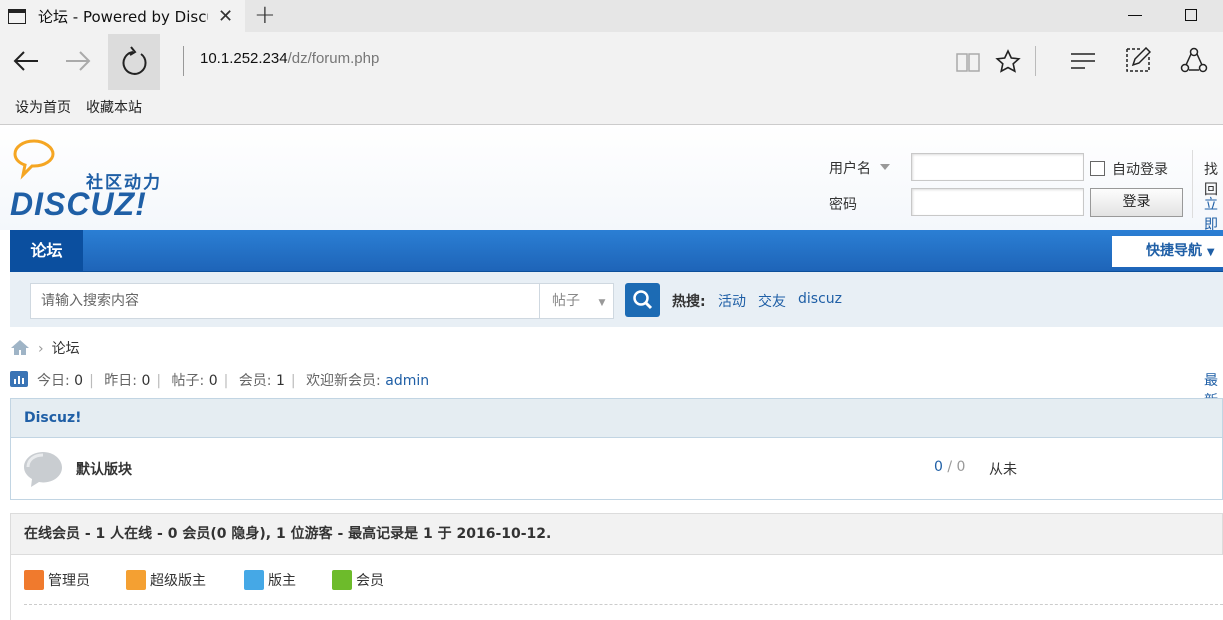 Image resolution: width=1223 pixels, height=620 pixels. I want to click on search-type-label: 帖子, so click(566, 301).